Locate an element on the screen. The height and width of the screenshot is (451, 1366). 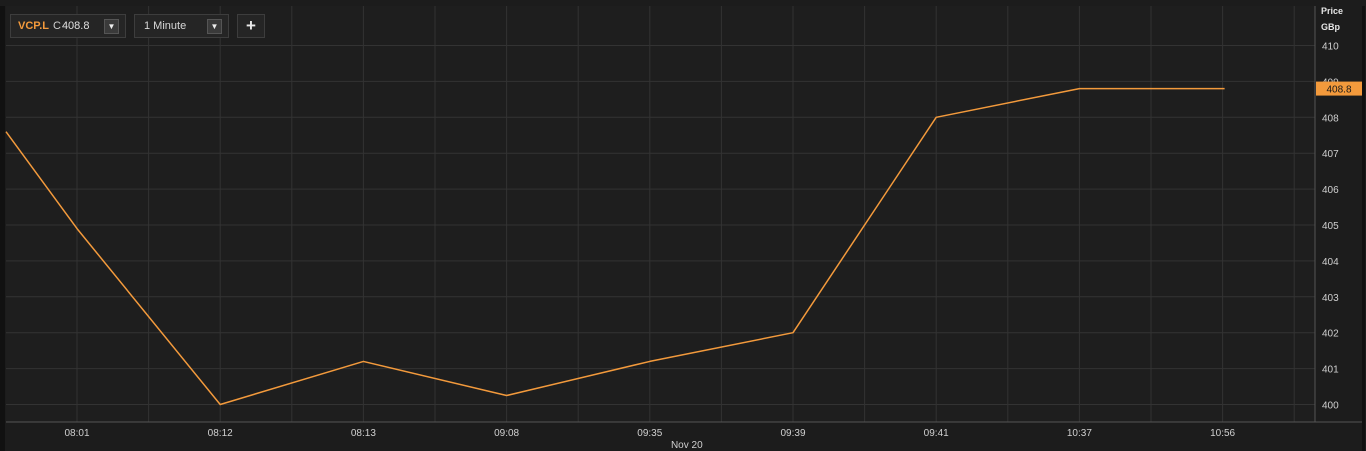
close-label: C is located at coordinates (56, 26).